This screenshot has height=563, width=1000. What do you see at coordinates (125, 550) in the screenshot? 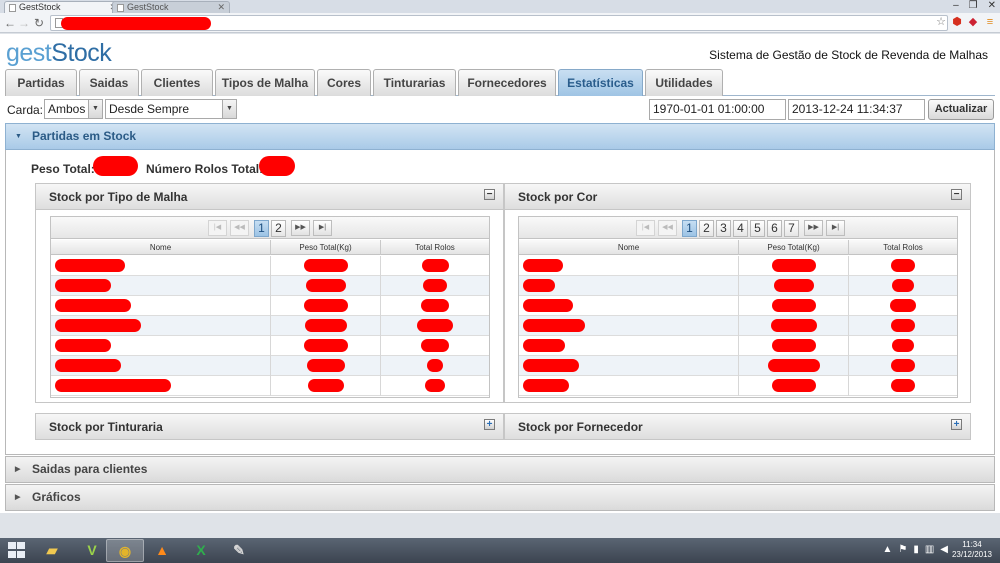
I see `chrome-icon: ◉` at bounding box center [125, 550].